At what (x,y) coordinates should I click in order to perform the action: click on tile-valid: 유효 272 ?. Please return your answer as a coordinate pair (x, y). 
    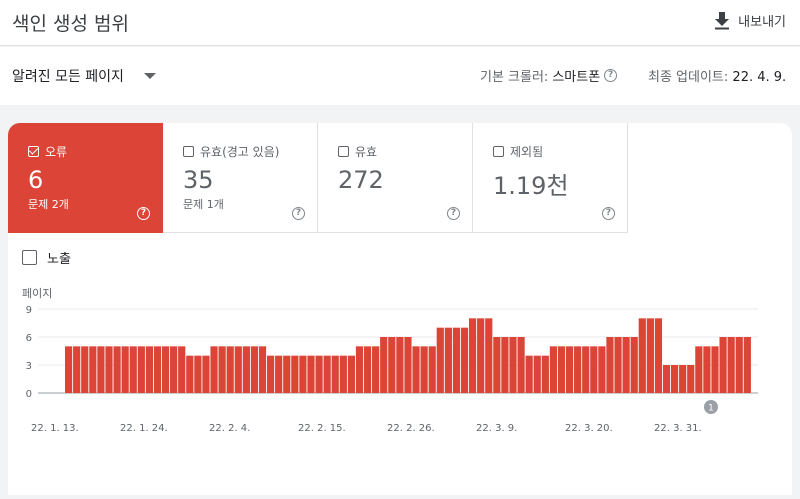
    Looking at the image, I should click on (395, 178).